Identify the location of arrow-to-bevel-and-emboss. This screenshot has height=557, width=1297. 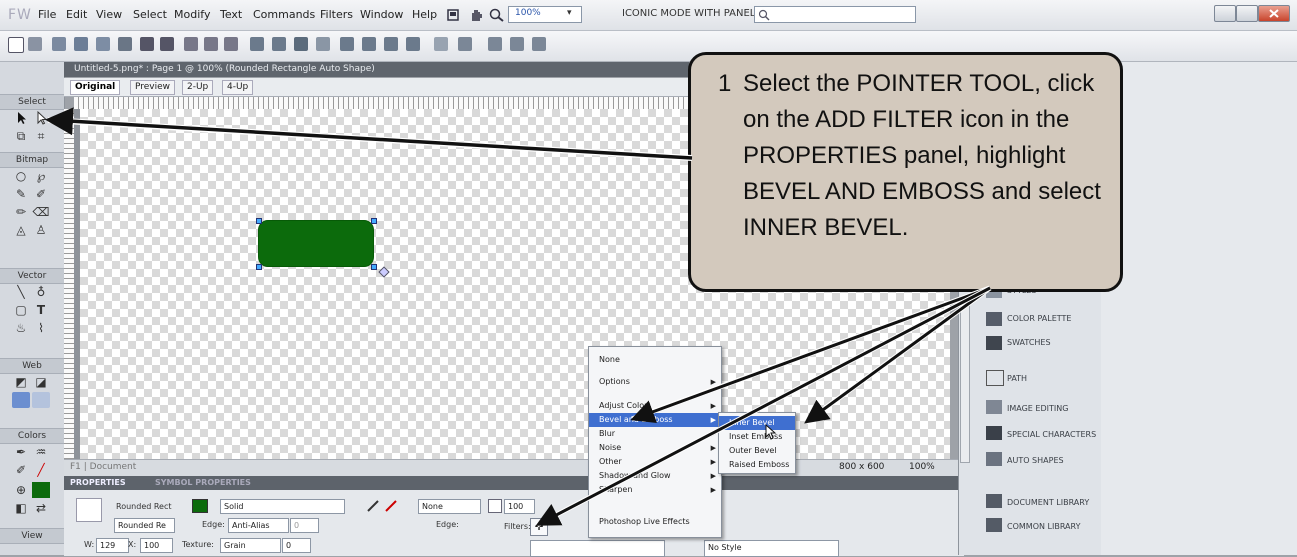
(810, 354).